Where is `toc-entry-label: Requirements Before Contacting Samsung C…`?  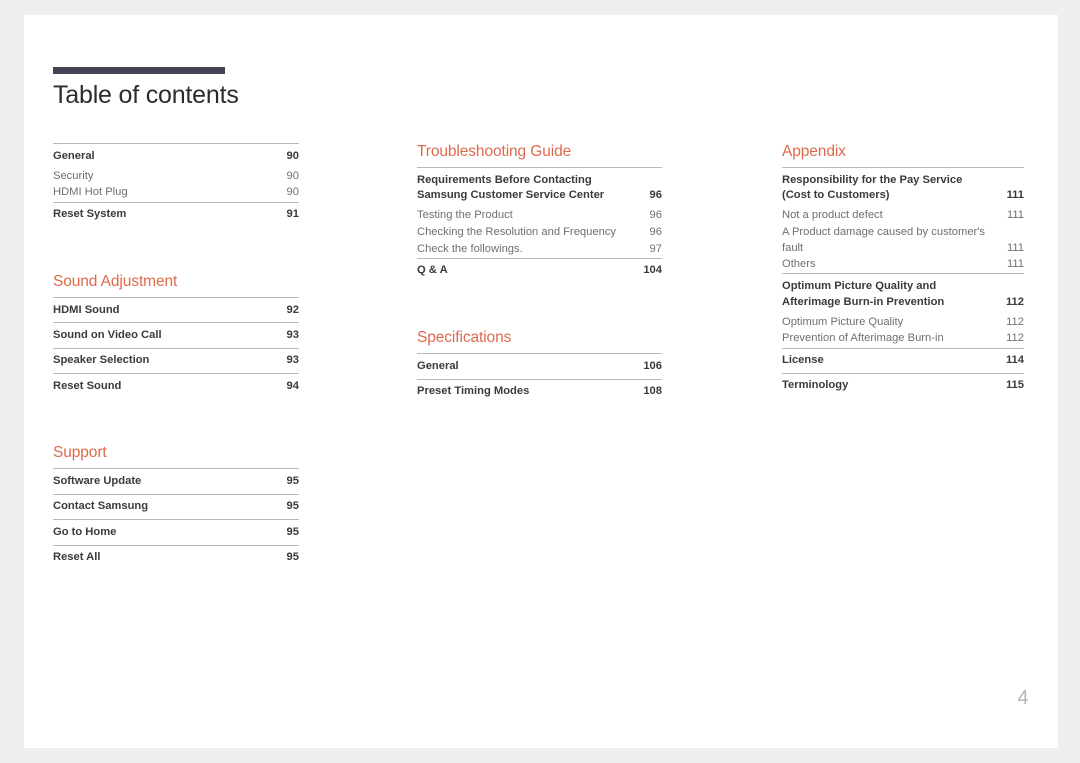
toc-entry-label: Requirements Before Contacting Samsung C… is located at coordinates (511, 187).